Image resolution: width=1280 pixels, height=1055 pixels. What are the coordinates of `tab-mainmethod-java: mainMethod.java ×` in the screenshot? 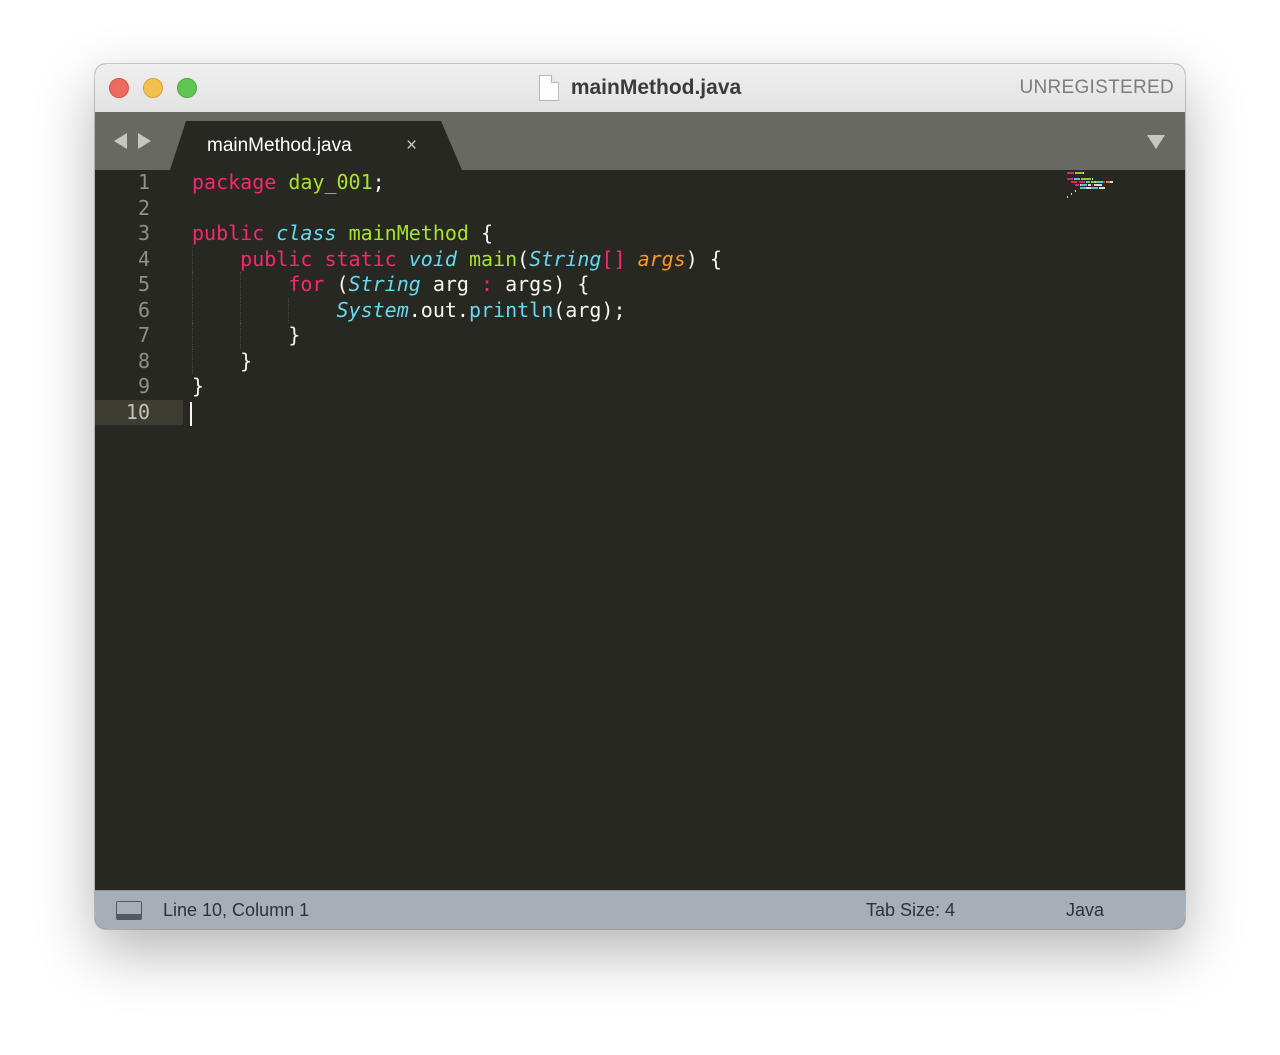 It's located at (316, 145).